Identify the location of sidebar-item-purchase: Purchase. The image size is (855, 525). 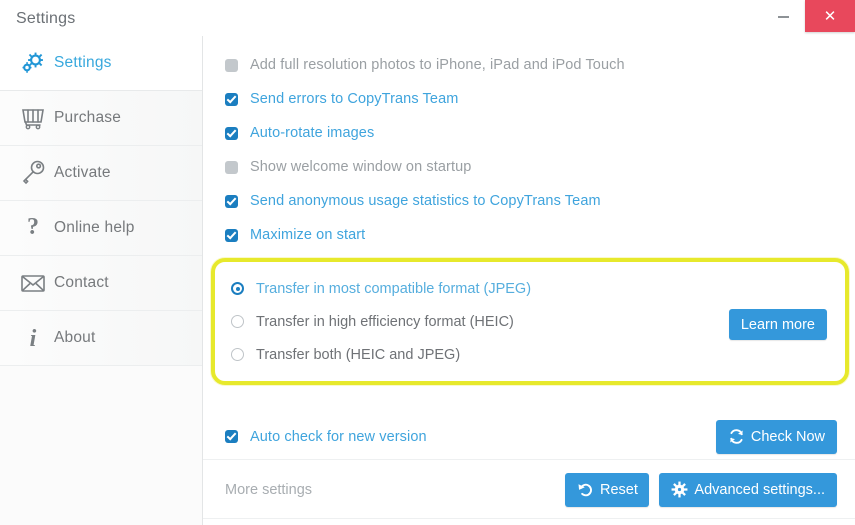
(101, 118).